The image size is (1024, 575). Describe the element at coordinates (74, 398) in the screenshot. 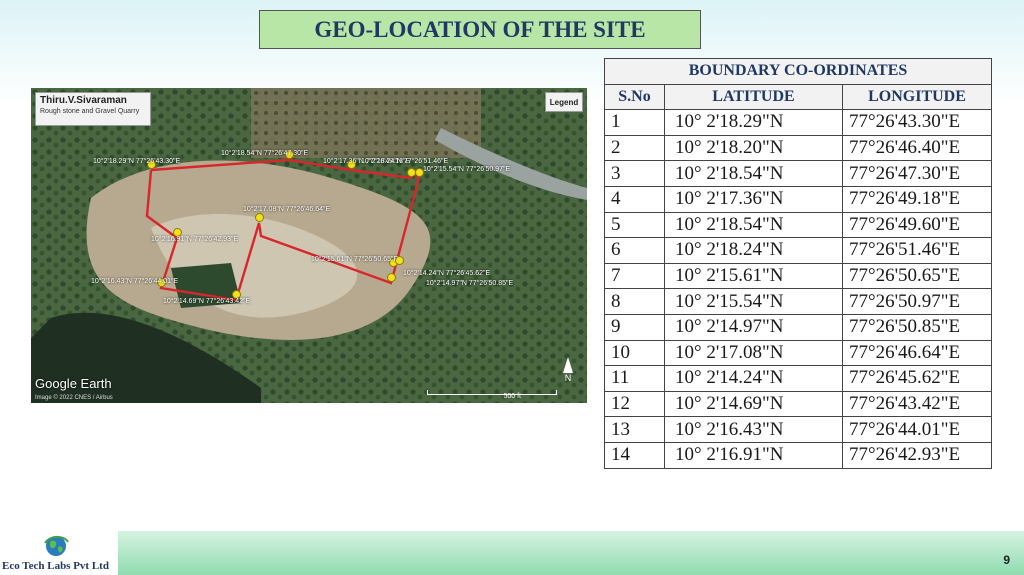

I see `imagery-copyright: Image © 2022 CNES / Airbus` at that location.